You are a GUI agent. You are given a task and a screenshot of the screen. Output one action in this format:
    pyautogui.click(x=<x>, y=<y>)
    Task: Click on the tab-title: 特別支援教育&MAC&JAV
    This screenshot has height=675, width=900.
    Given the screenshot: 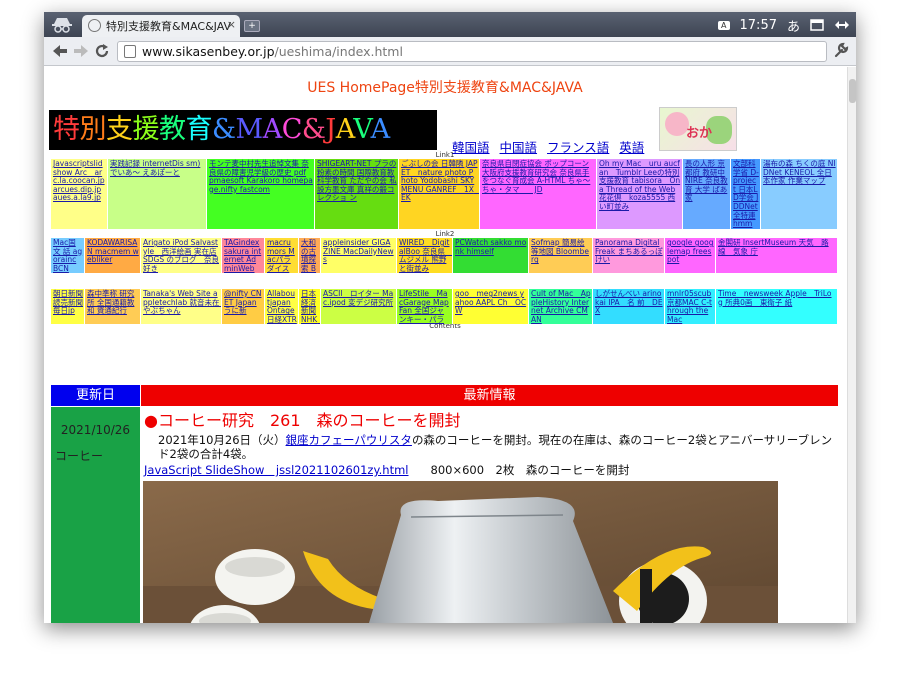 What is the action you would take?
    pyautogui.click(x=169, y=26)
    